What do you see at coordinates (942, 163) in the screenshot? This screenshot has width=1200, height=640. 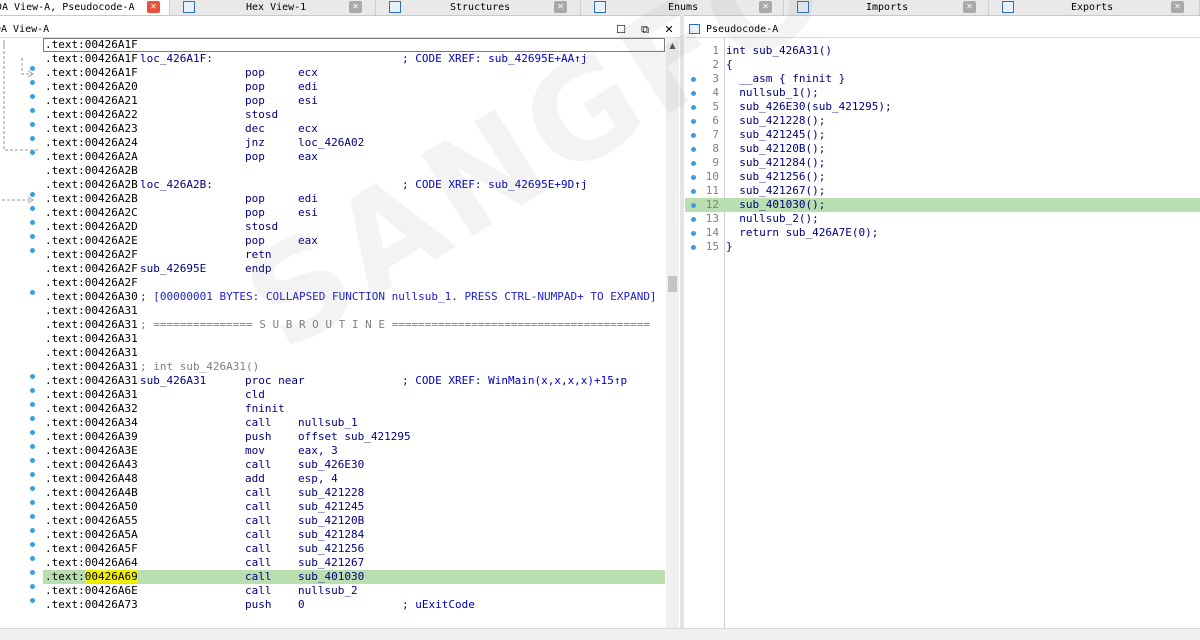 I see `pseudocode-line: 9 sub_421284();` at bounding box center [942, 163].